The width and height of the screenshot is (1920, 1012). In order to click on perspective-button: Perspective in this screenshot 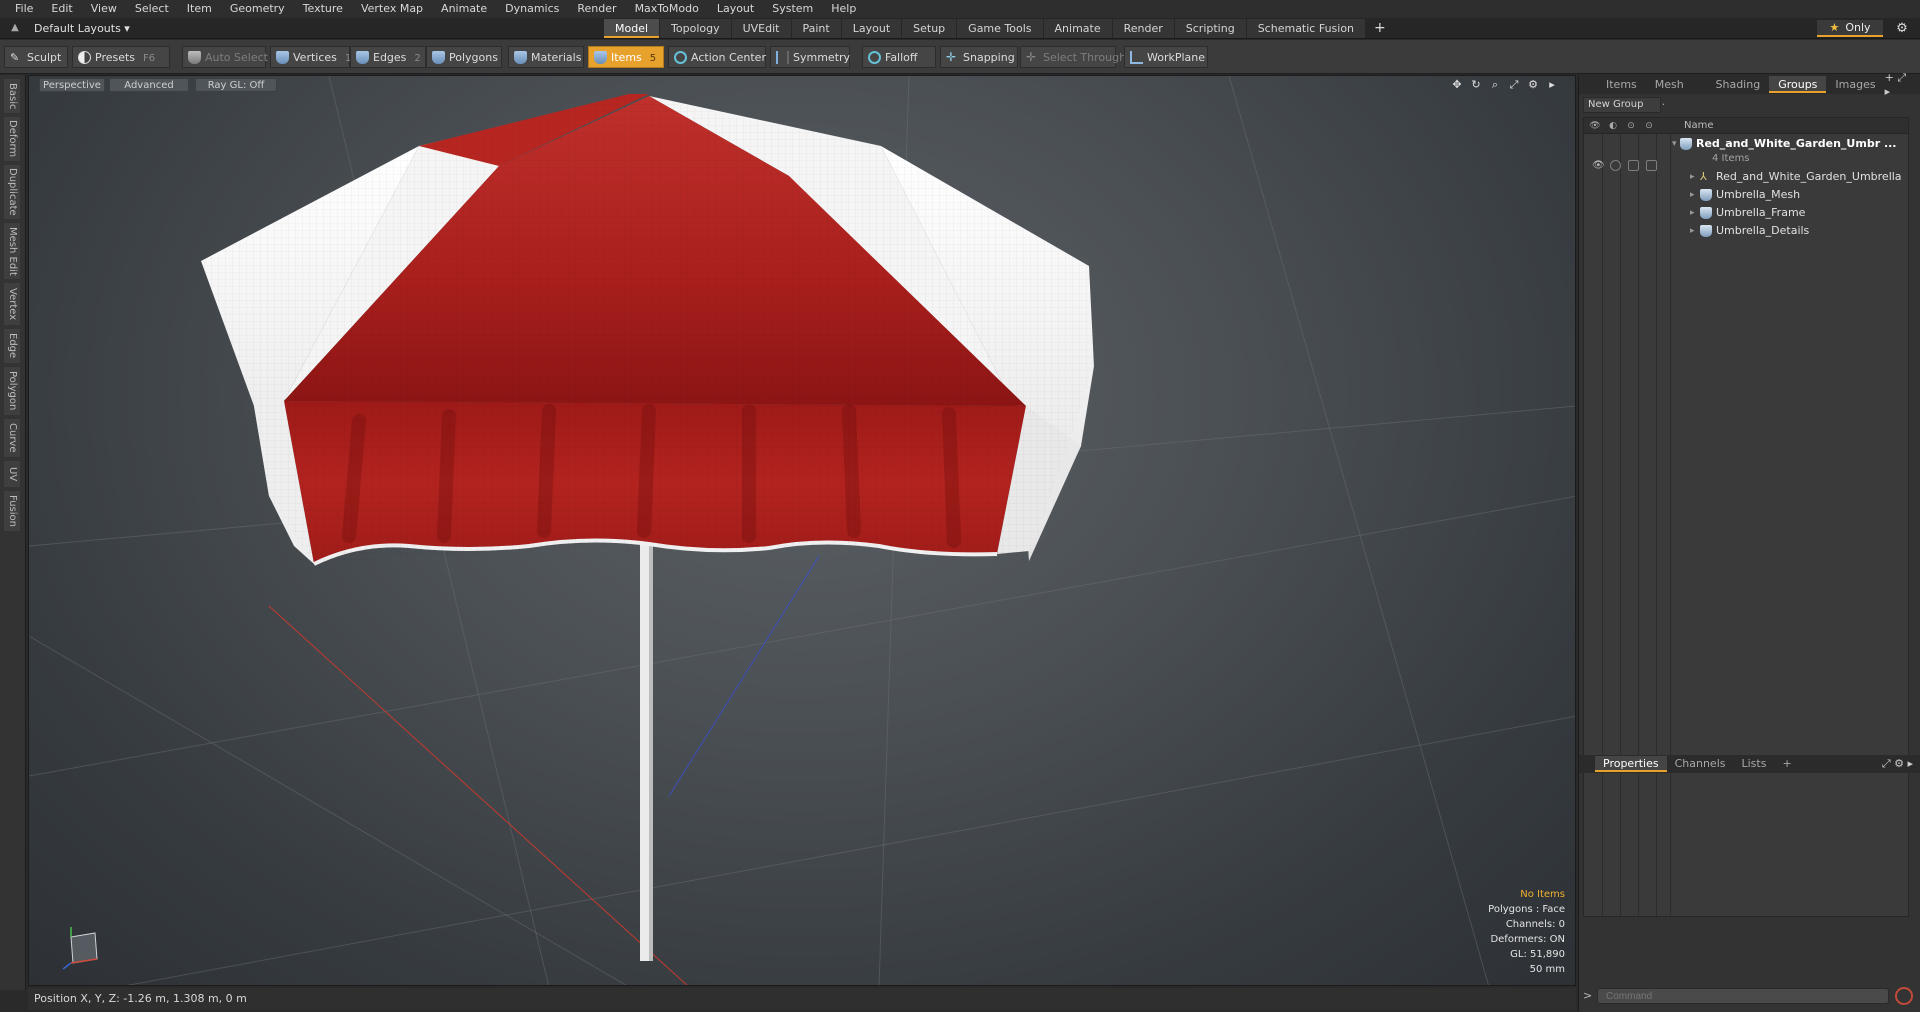, I will do `click(72, 85)`.